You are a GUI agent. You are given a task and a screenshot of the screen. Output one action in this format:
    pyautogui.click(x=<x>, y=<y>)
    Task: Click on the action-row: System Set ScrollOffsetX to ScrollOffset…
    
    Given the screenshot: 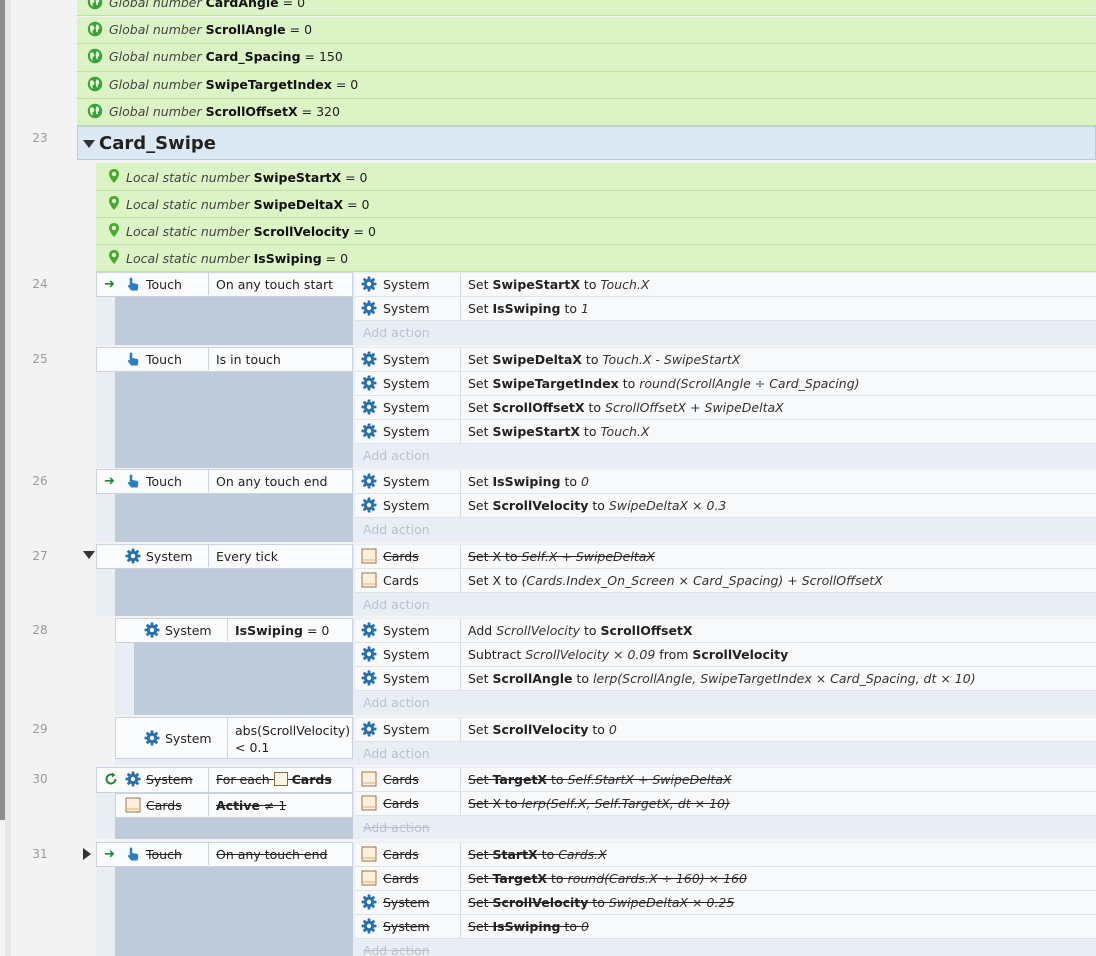 What is the action you would take?
    pyautogui.click(x=725, y=408)
    